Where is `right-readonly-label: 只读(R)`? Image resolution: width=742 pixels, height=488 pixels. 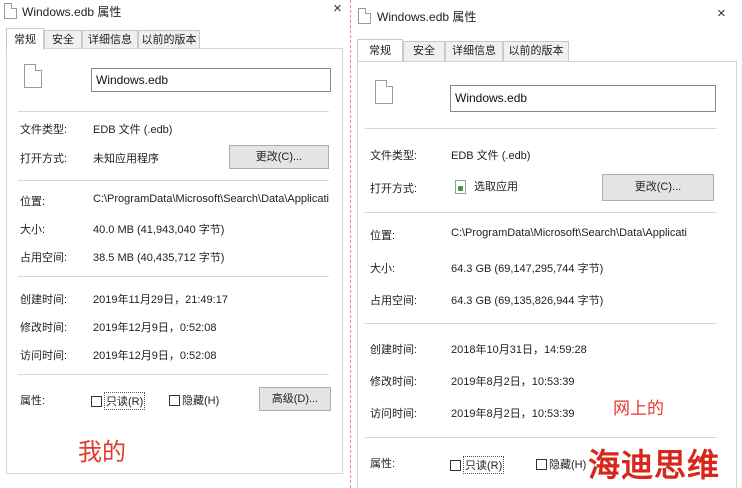
right-readonly-label: 只读(R) is located at coordinates (484, 465).